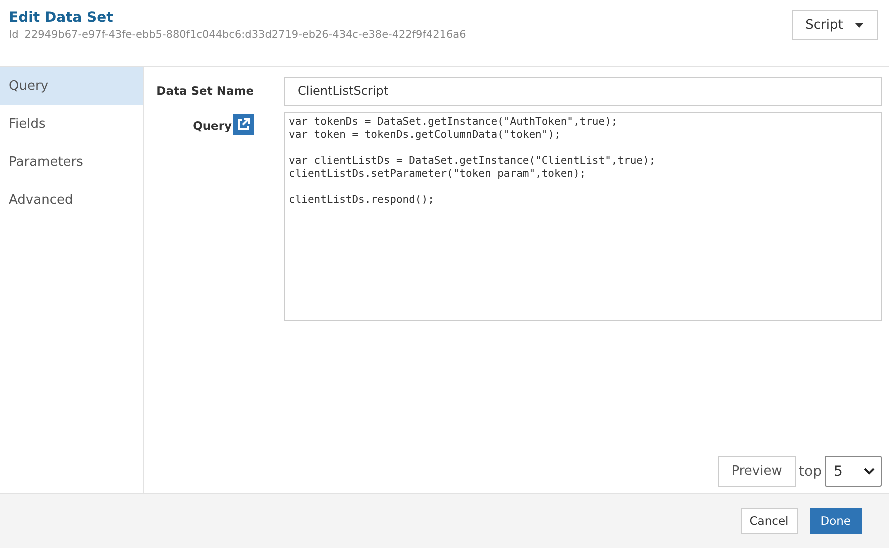 The height and width of the screenshot is (548, 889). Describe the element at coordinates (71, 200) in the screenshot. I see `sidebar-item: Advanced` at that location.